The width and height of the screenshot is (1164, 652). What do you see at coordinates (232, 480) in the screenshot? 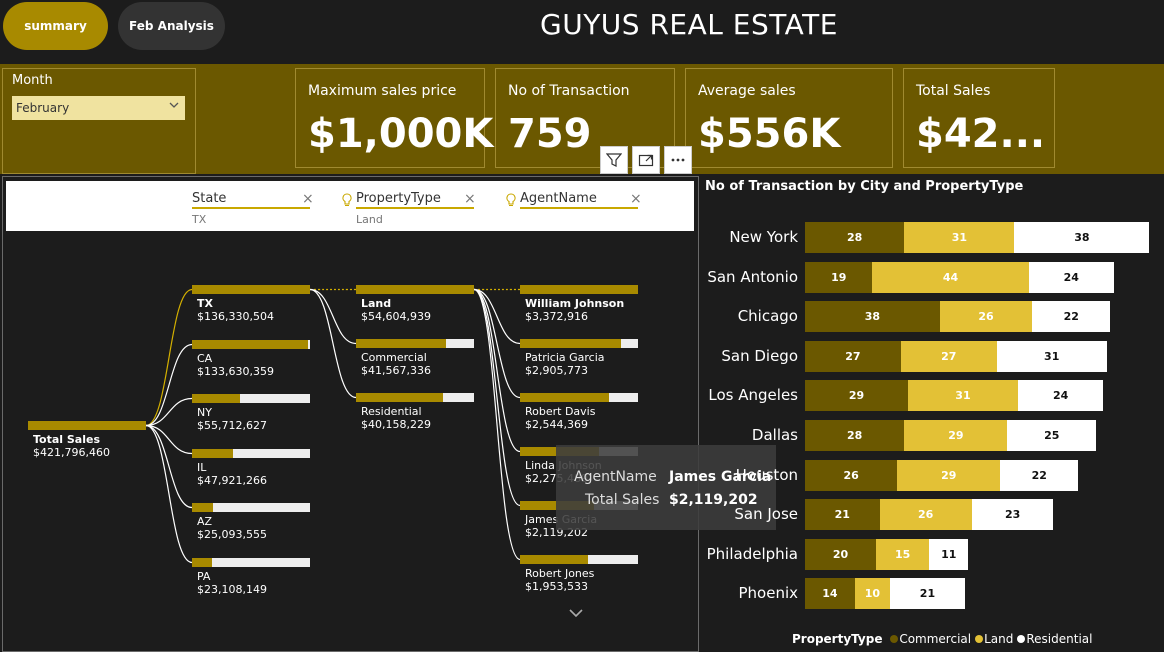
I see `tree-node-value: $47,921,266` at bounding box center [232, 480].